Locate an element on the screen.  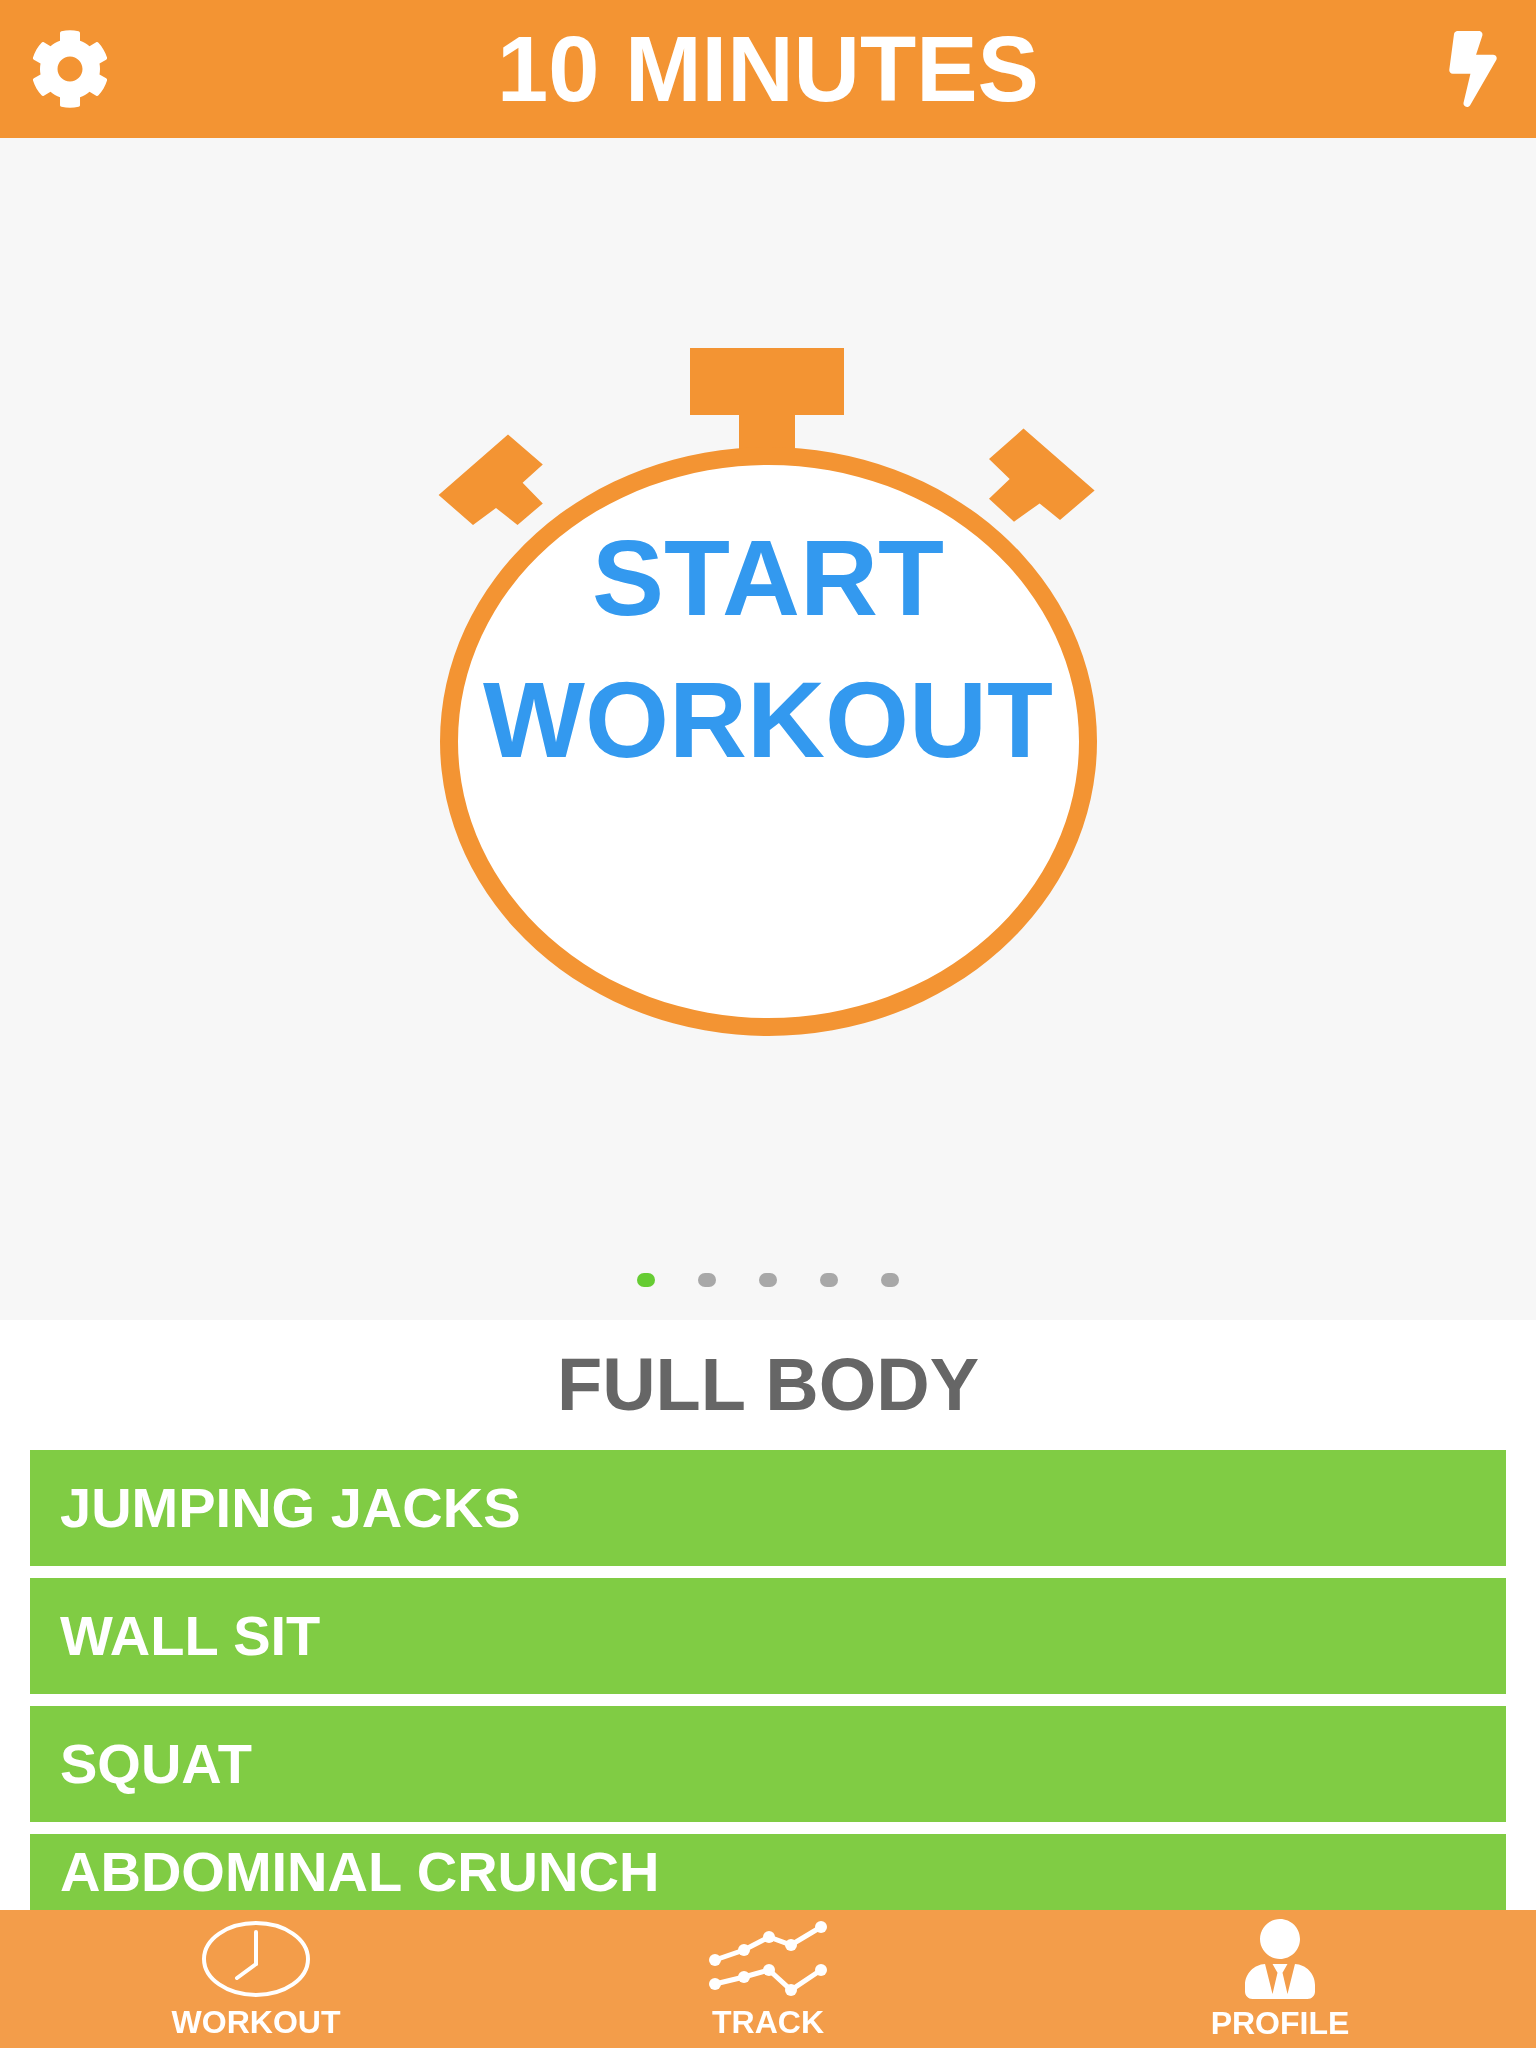
start-workout-button: START WORKOUT is located at coordinates (768, 741).